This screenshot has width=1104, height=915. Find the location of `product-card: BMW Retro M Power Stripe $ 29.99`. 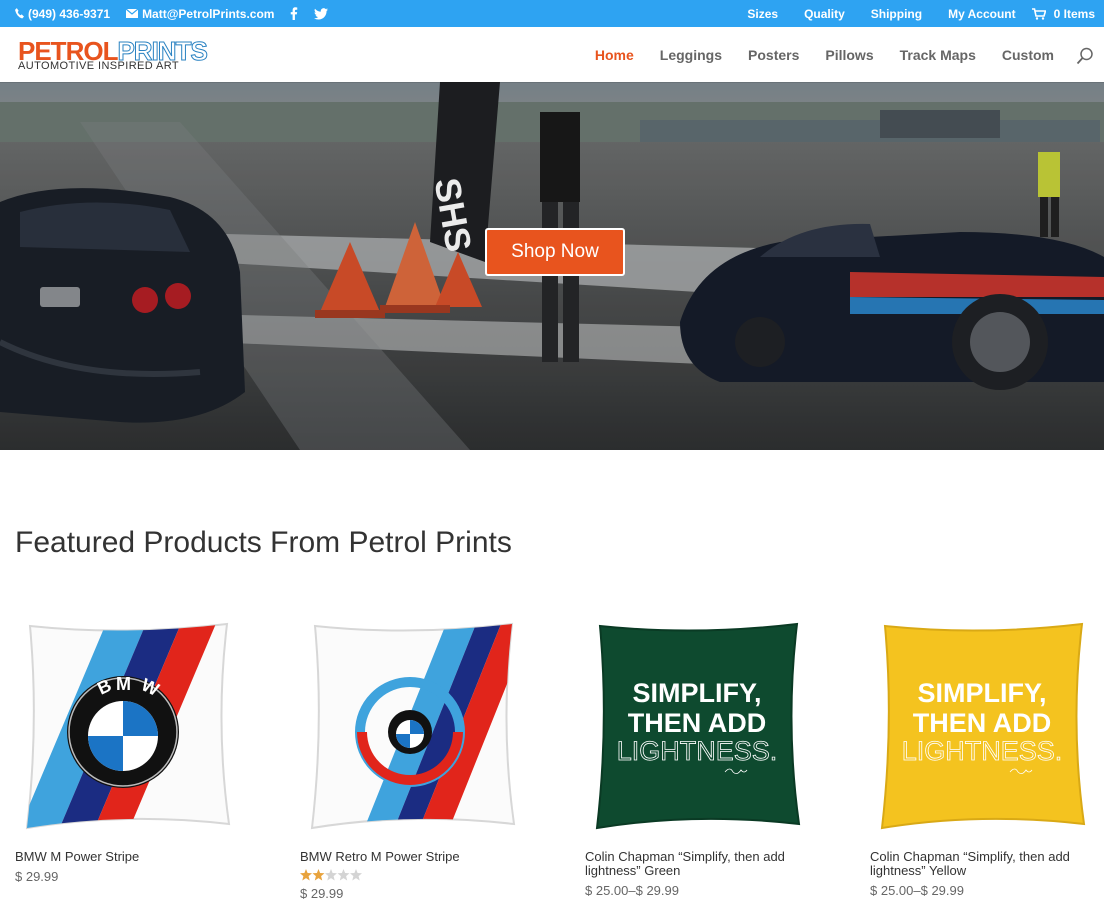

product-card: BMW Retro M Power Stripe $ 29.99 is located at coordinates (410, 757).